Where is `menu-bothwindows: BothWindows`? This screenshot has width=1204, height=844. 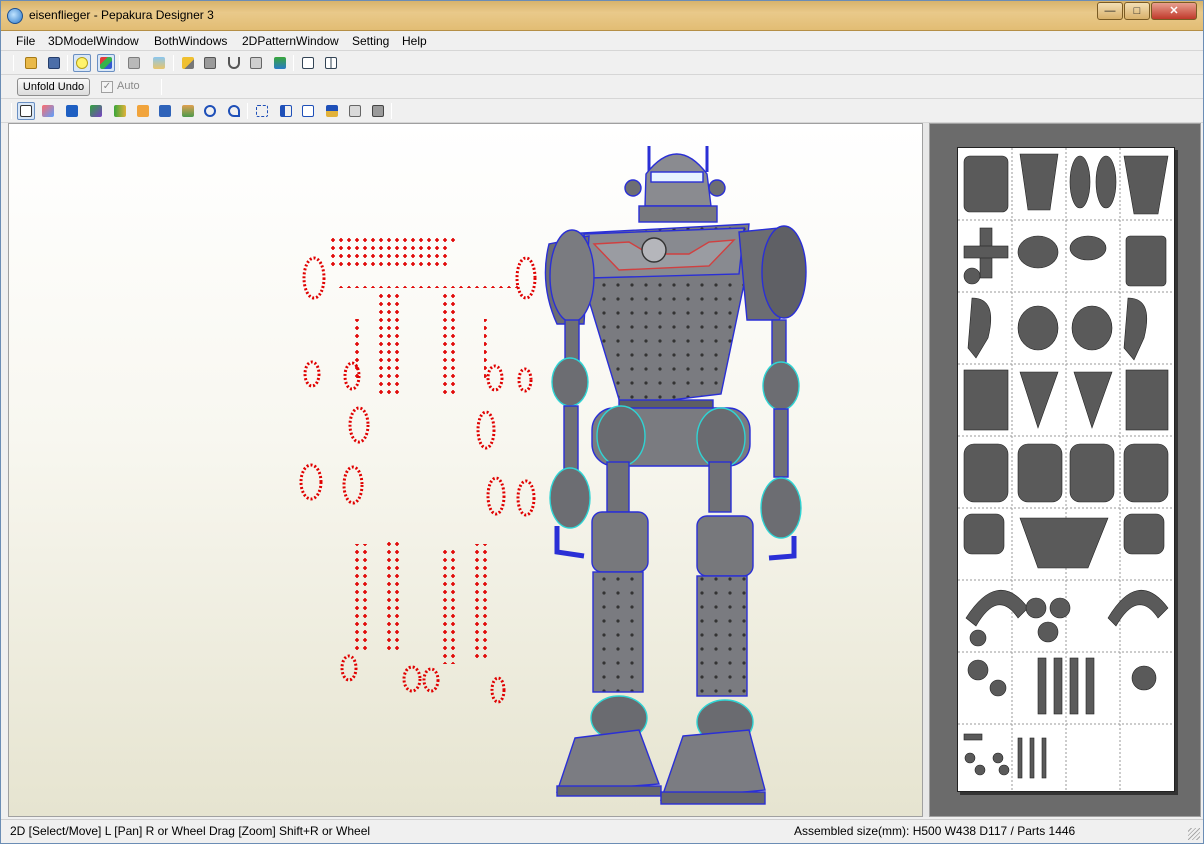
menu-bothwindows: BothWindows is located at coordinates (190, 41).